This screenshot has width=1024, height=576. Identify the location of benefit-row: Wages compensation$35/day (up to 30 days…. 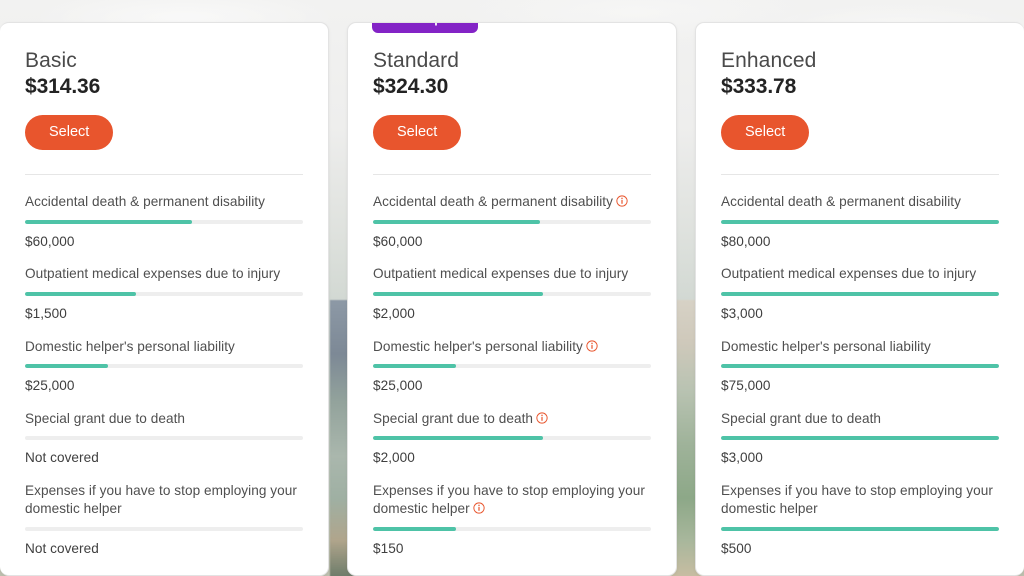
(860, 566).